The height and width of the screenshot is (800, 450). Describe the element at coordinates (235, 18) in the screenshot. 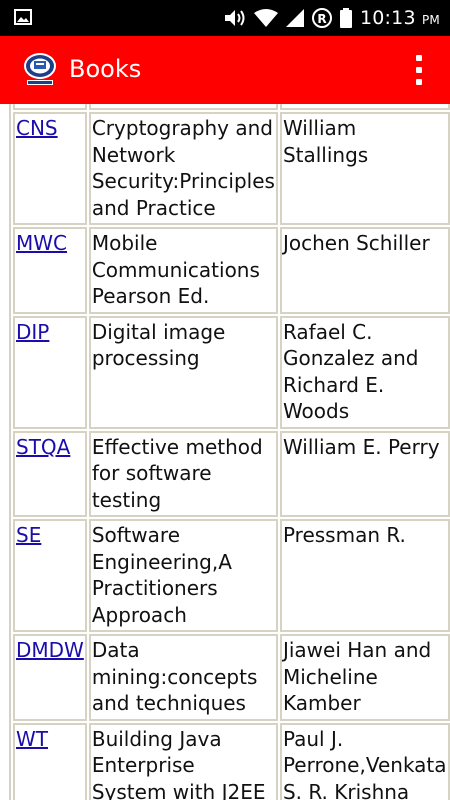

I see `volume-icon` at that location.